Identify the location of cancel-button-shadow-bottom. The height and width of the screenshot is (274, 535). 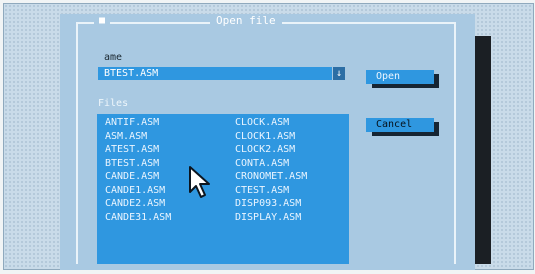
(405, 134).